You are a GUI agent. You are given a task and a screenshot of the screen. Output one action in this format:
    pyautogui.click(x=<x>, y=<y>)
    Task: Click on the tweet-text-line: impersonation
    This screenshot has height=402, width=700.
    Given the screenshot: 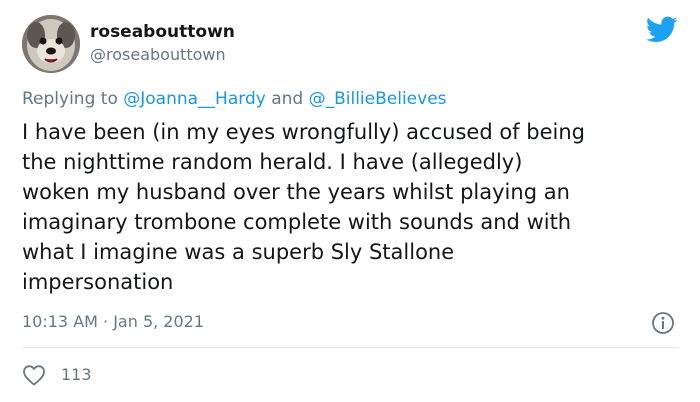 What is the action you would take?
    pyautogui.click(x=98, y=282)
    